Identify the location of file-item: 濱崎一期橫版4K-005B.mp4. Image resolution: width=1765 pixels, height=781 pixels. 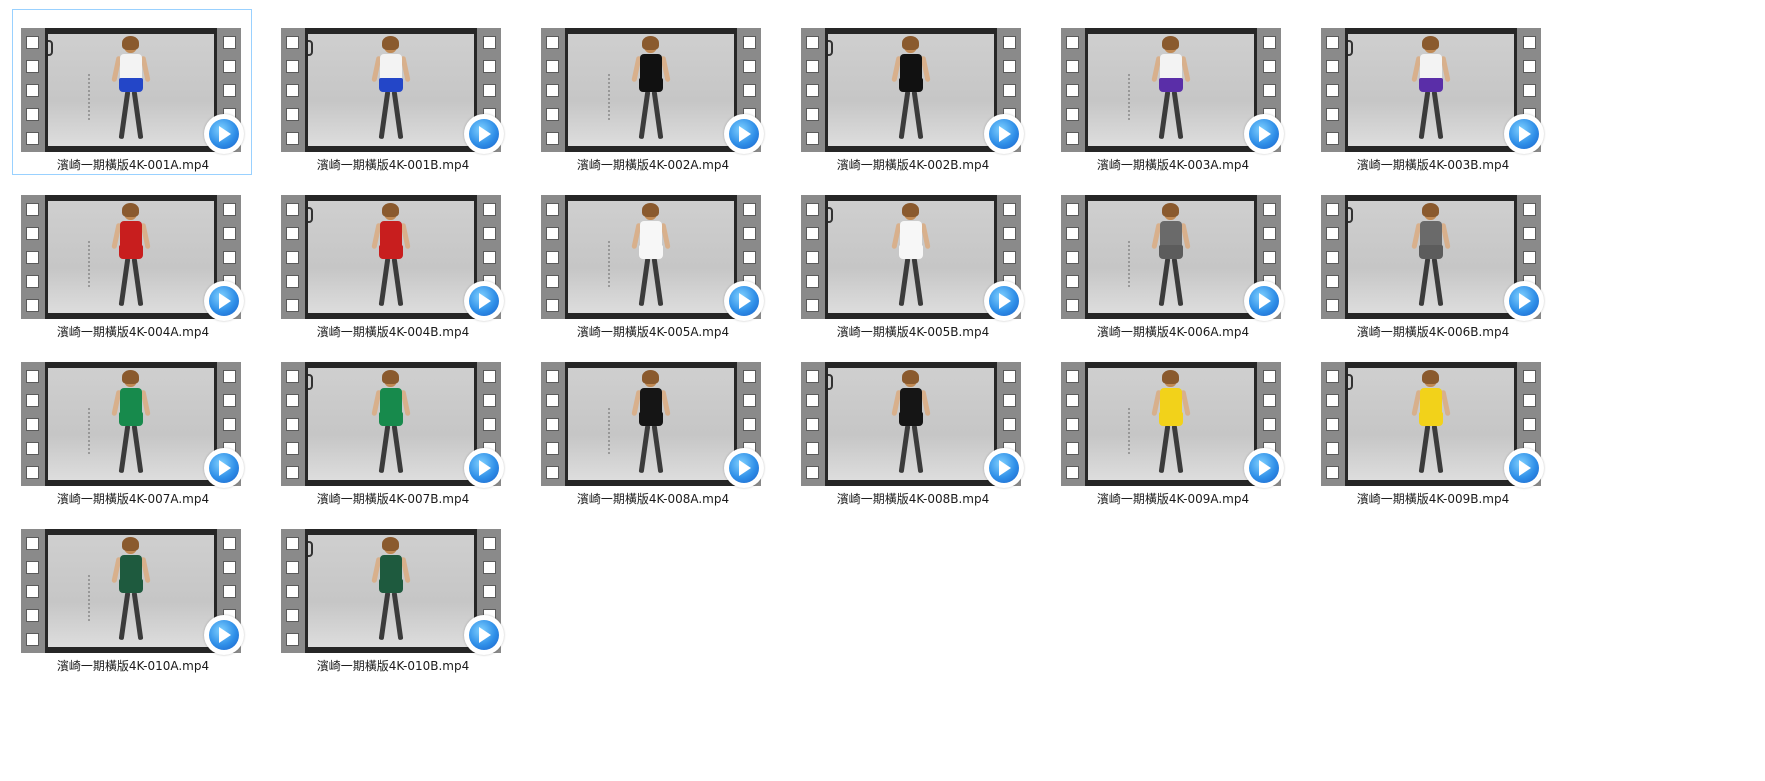
(912, 259).